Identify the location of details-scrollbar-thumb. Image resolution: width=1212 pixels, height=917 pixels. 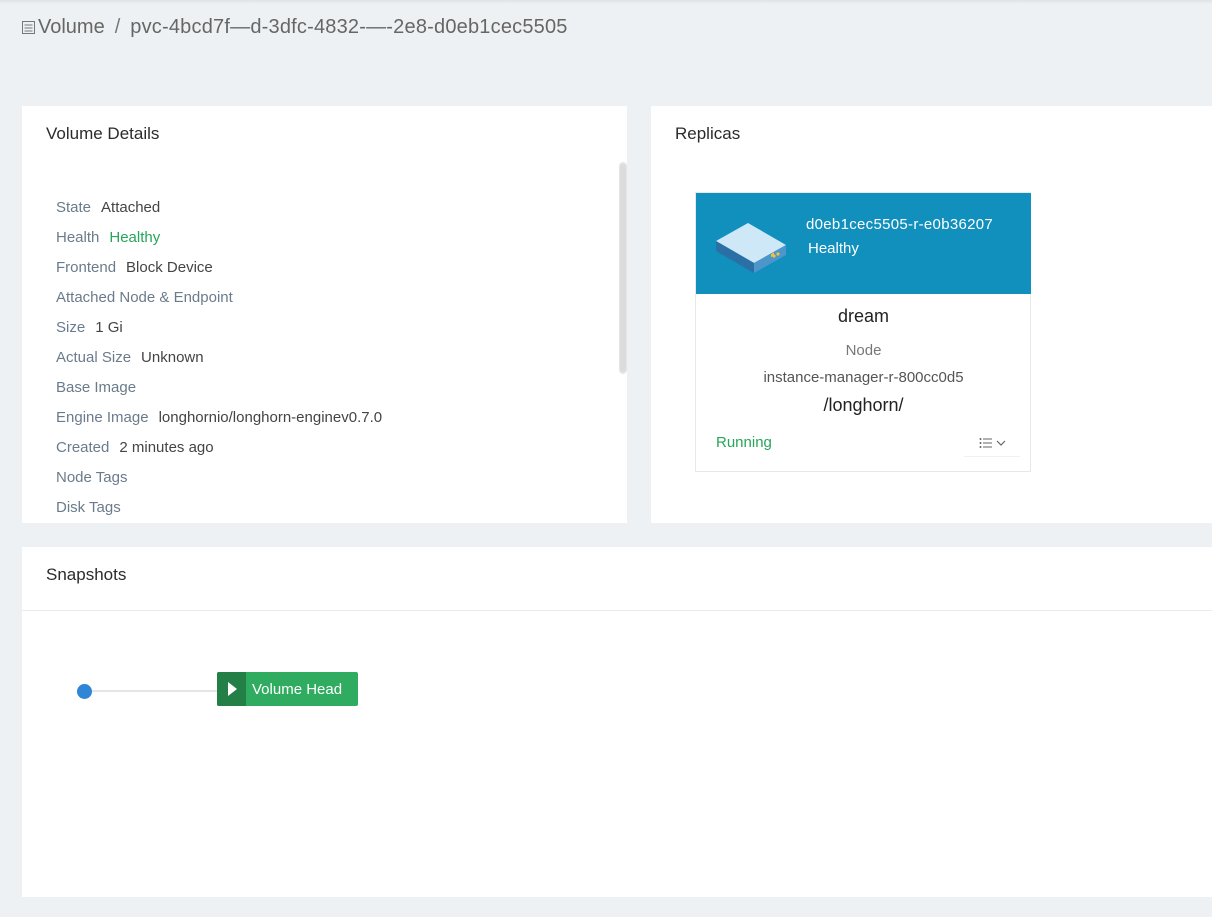
(623, 268).